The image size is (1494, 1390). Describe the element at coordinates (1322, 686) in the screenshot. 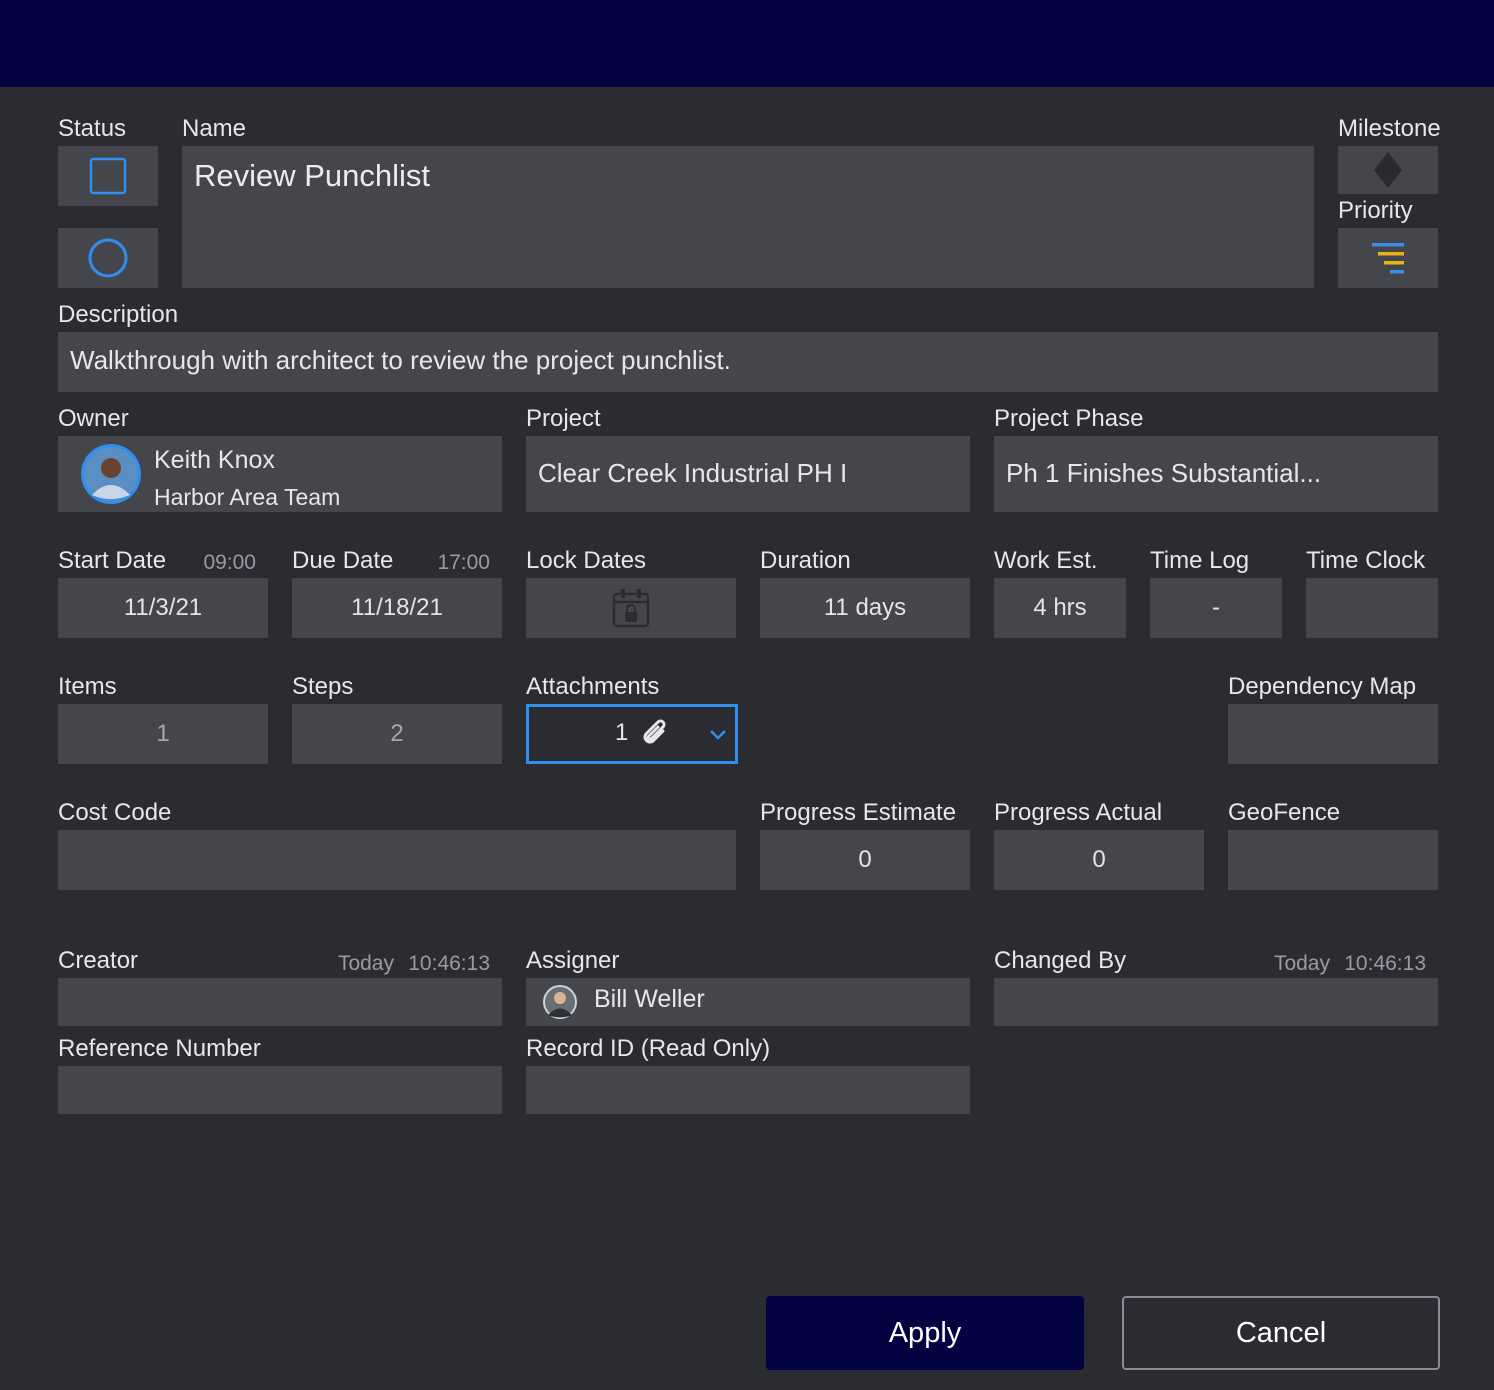

I see `dependency-map-label: Dependency Map` at that location.